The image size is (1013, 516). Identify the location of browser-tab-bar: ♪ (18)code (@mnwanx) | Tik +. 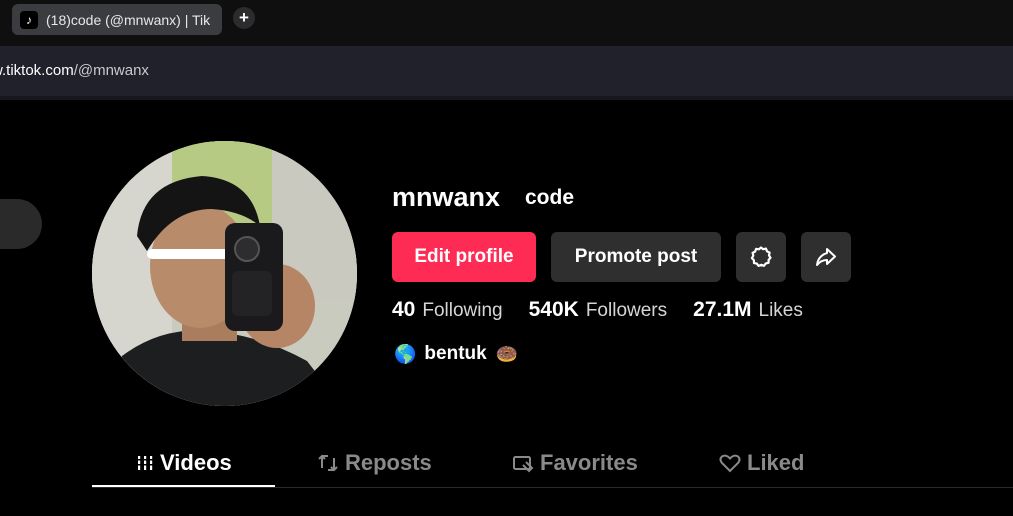
(506, 23).